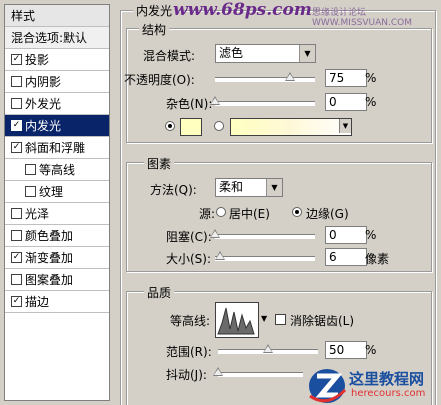 This screenshot has width=441, height=405. Describe the element at coordinates (215, 100) in the screenshot. I see `noise-slider-thumb` at that location.